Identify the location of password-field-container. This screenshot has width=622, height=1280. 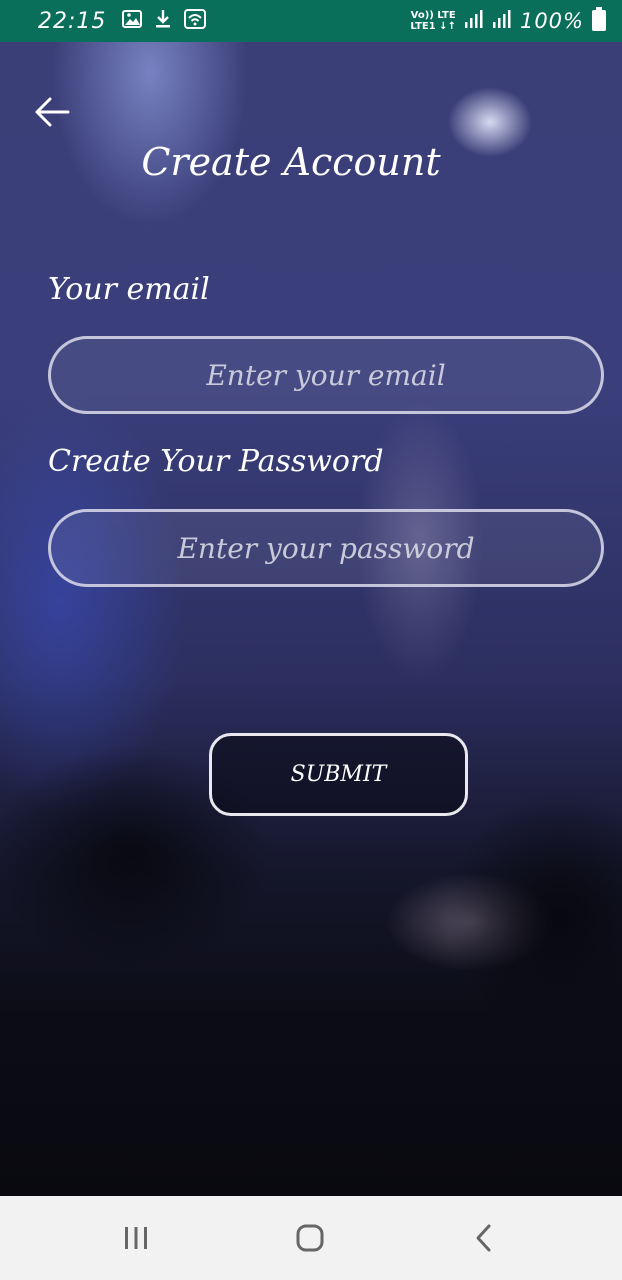
(326, 548).